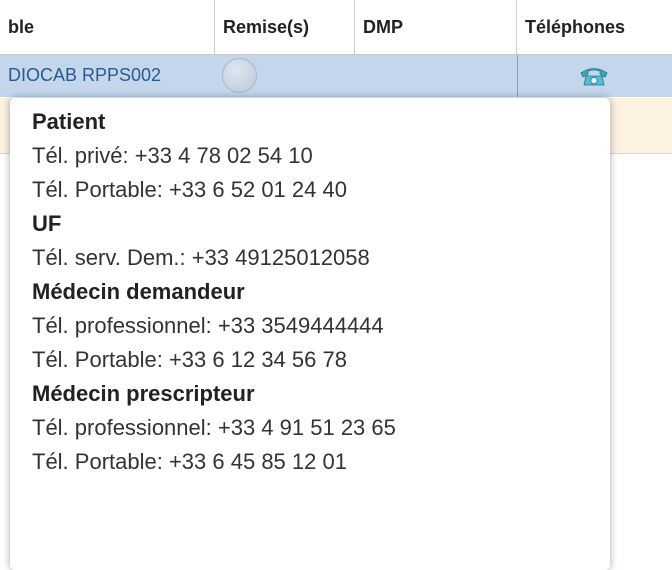  What do you see at coordinates (85, 75) in the screenshot?
I see `cabinet-cell: DIOCAB RPPS002` at bounding box center [85, 75].